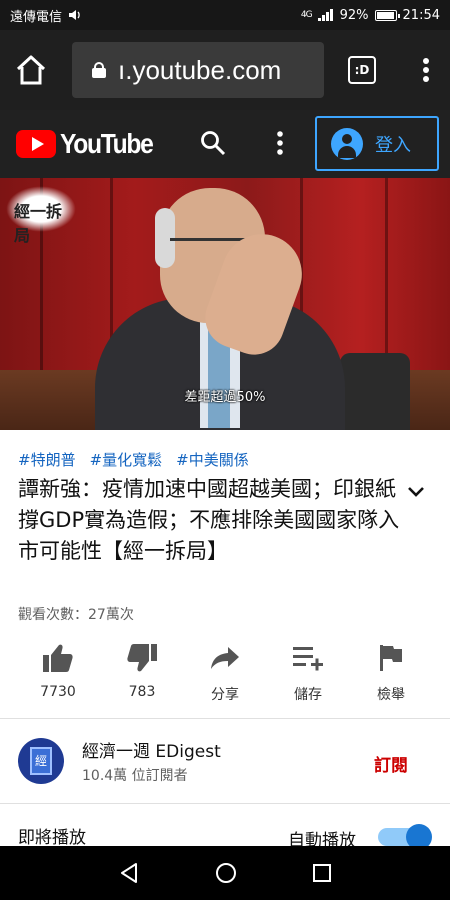  What do you see at coordinates (225, 695) in the screenshot?
I see `share-label: 分享` at bounding box center [225, 695].